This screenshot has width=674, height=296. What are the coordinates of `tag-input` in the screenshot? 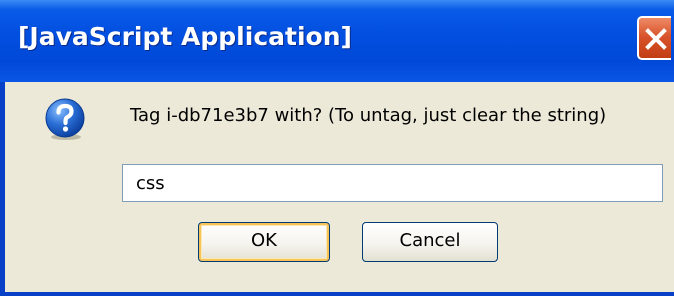 It's located at (392, 183).